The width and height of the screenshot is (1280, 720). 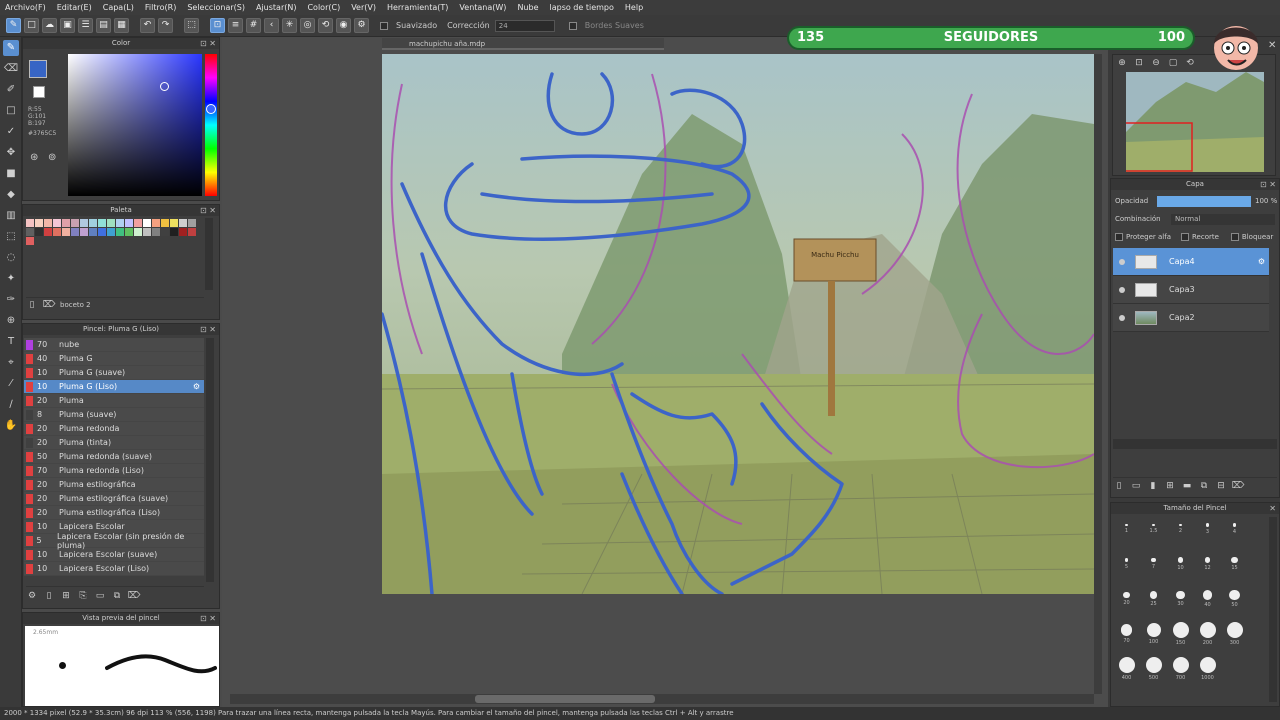 I want to click on brush-settings-icon: ⚙, so click(x=32, y=596).